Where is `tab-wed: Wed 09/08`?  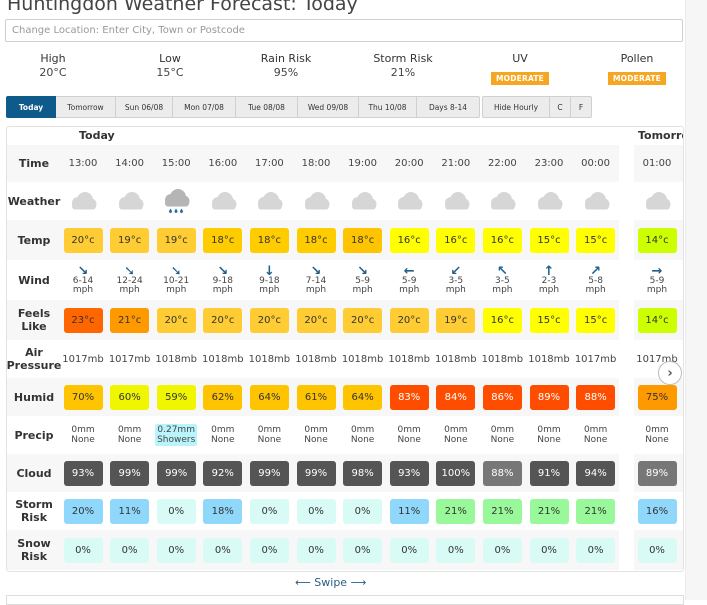 tab-wed: Wed 09/08 is located at coordinates (328, 107).